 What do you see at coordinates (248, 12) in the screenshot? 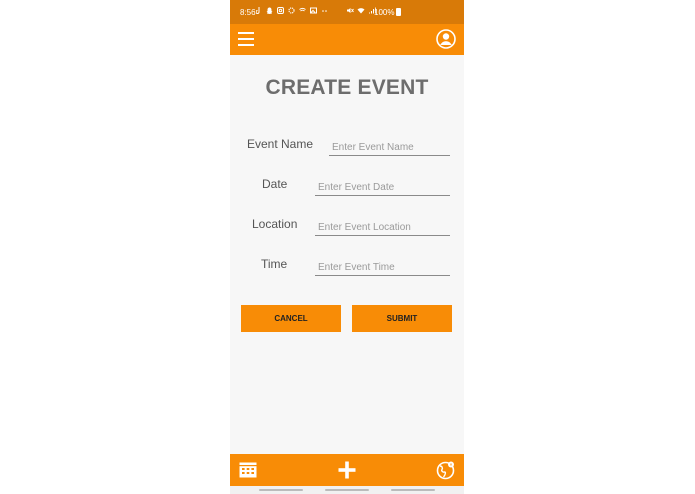
I see `status-time: 8:56` at bounding box center [248, 12].